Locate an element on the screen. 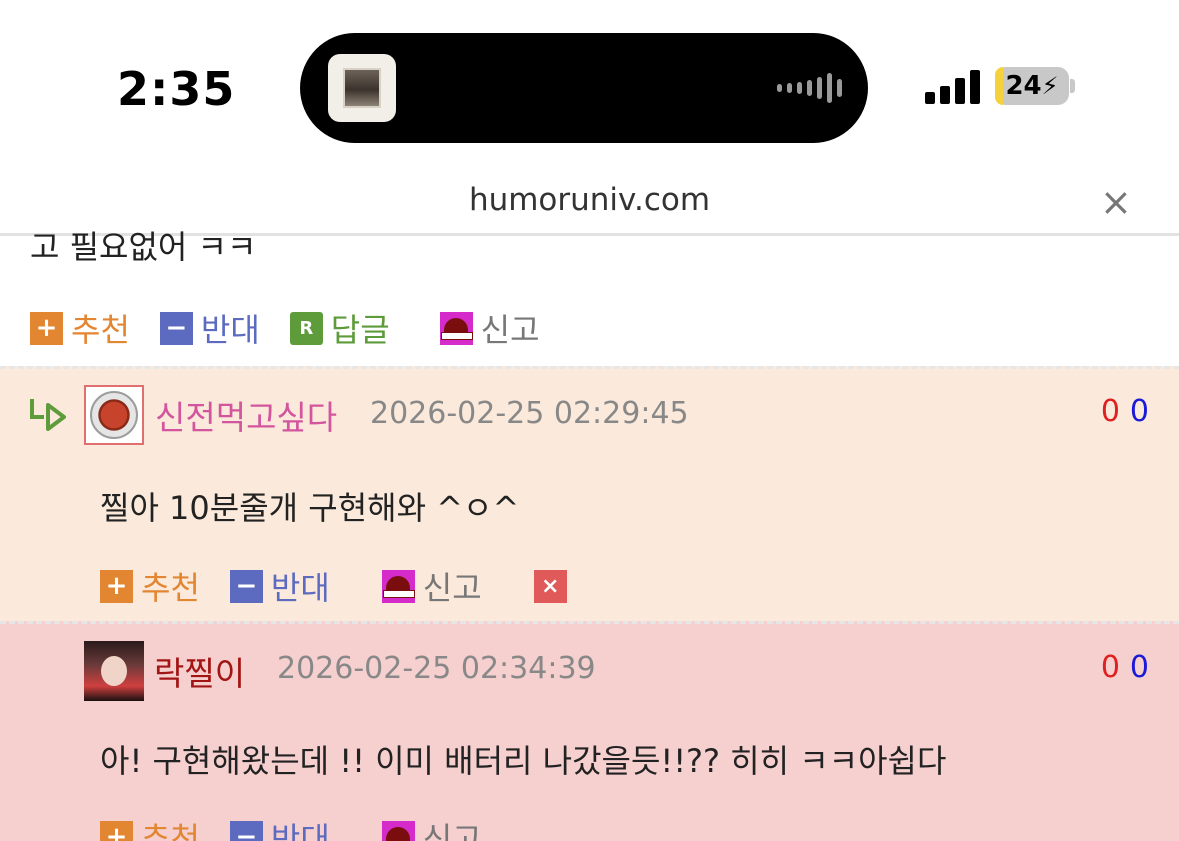 The image size is (1179, 841). audio-waveform-icon is located at coordinates (809, 88).